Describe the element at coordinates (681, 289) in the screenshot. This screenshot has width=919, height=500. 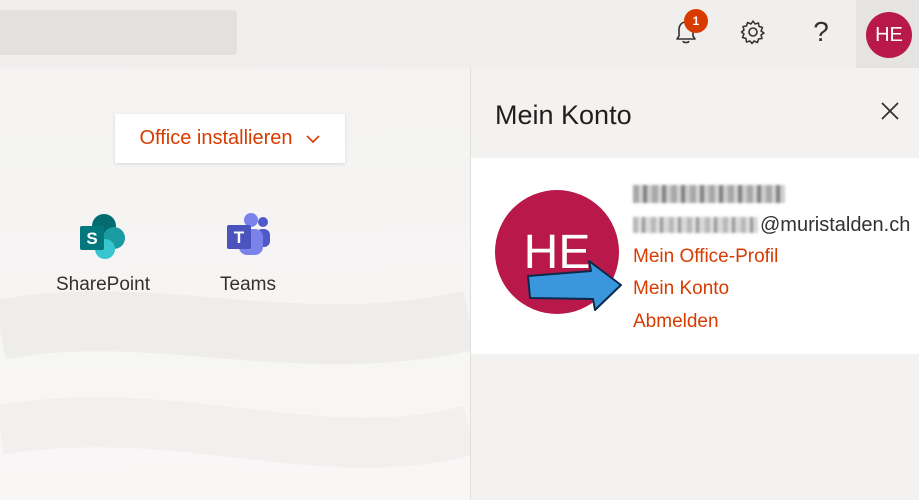
I see `my-account-link: Mein Konto` at that location.